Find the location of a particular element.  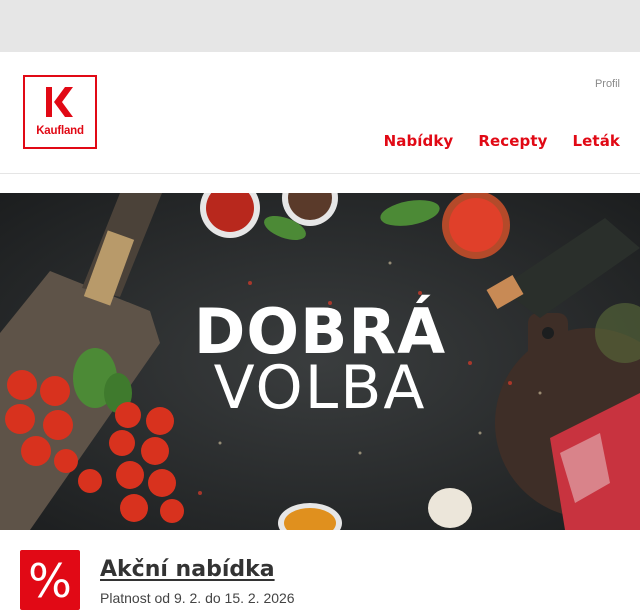

offer-title-link: Akční nabídka is located at coordinates (187, 569).